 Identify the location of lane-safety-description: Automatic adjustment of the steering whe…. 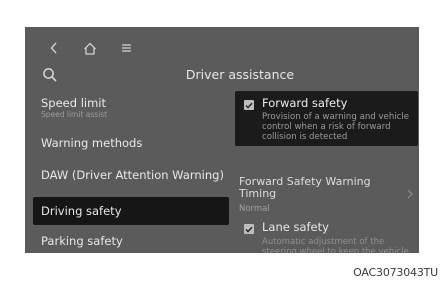
(335, 245).